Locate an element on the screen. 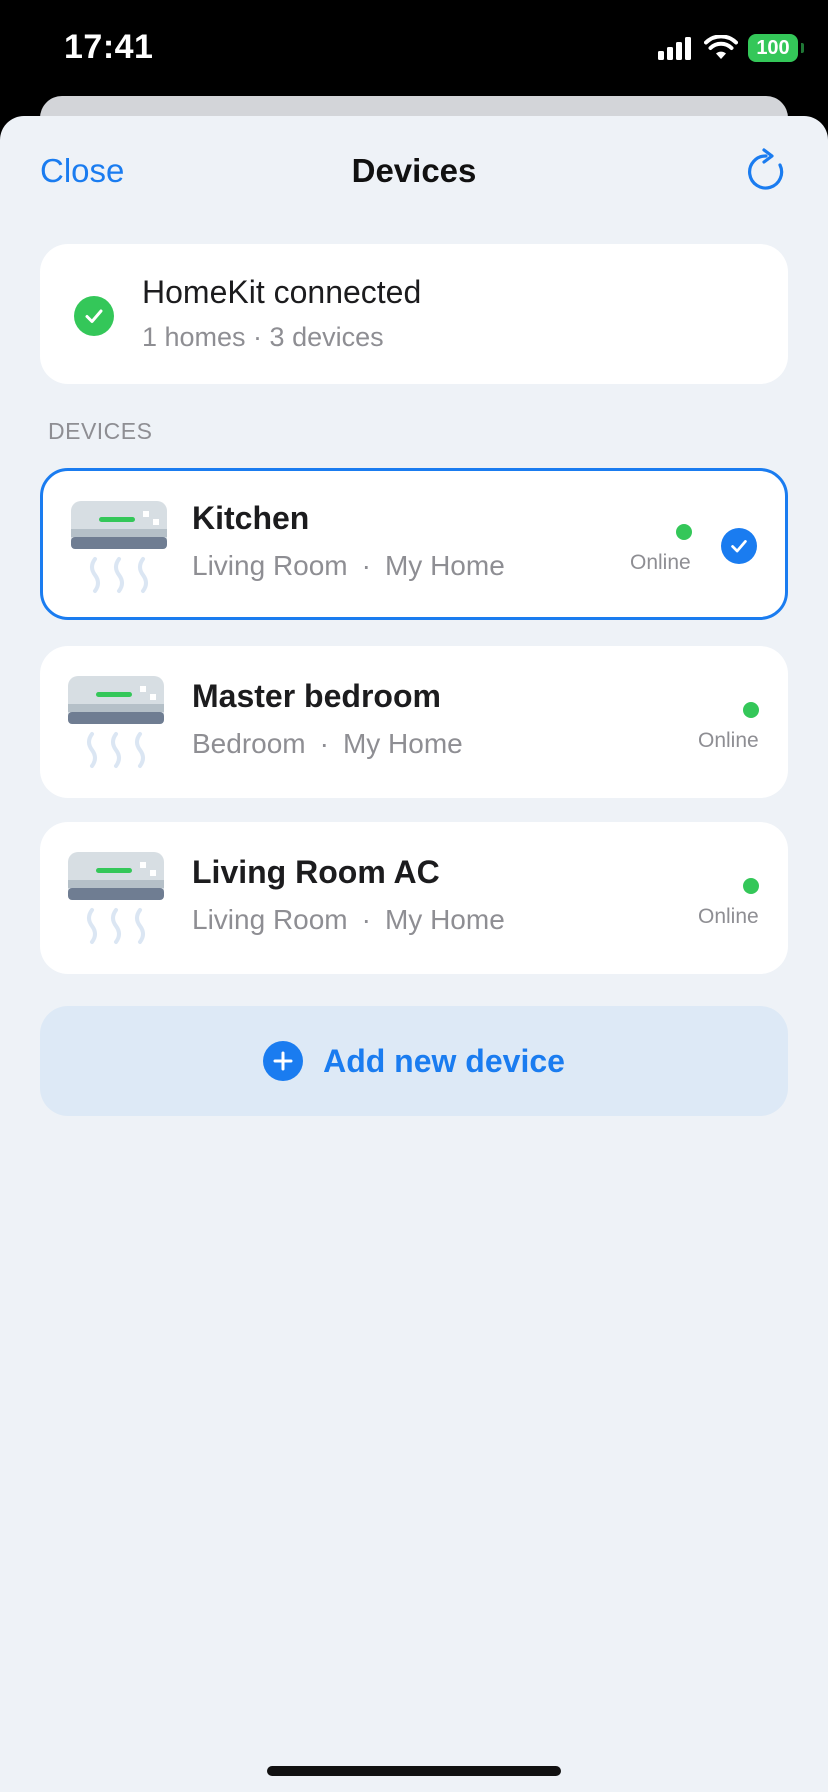  device-room: Bedroom is located at coordinates (249, 743).